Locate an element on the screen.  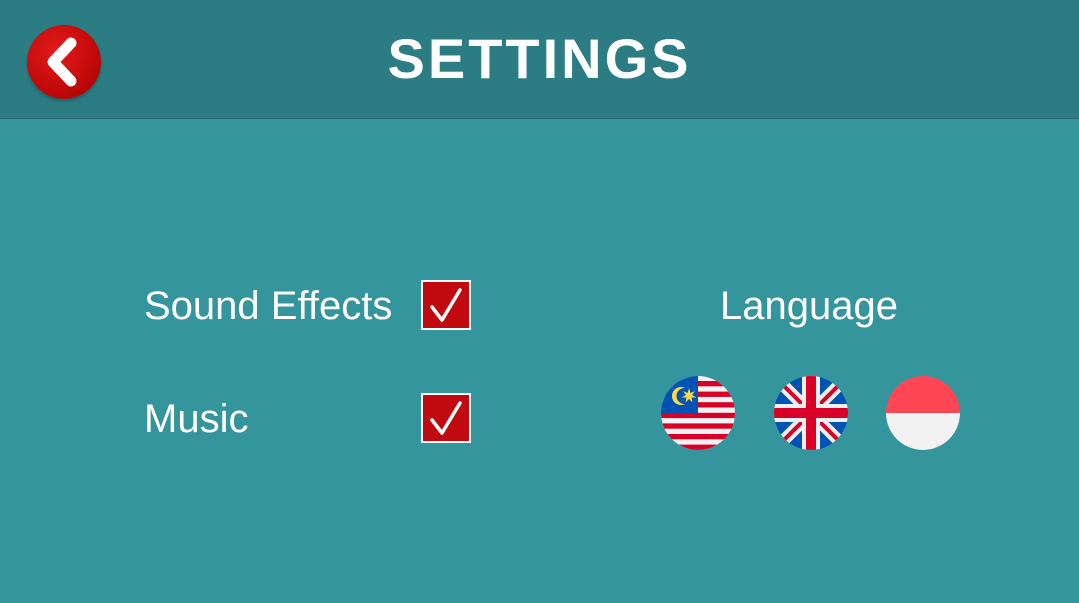
uk-flag-icon is located at coordinates (811, 413).